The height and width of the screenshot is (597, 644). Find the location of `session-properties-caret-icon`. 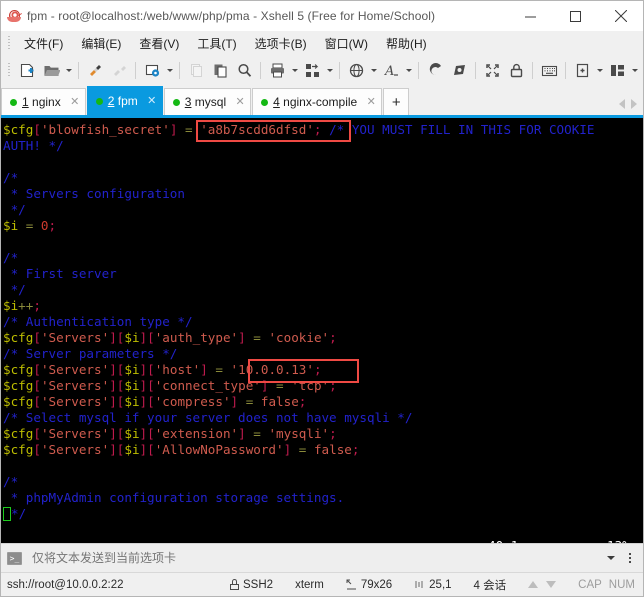

session-properties-caret-icon is located at coordinates (169, 70).